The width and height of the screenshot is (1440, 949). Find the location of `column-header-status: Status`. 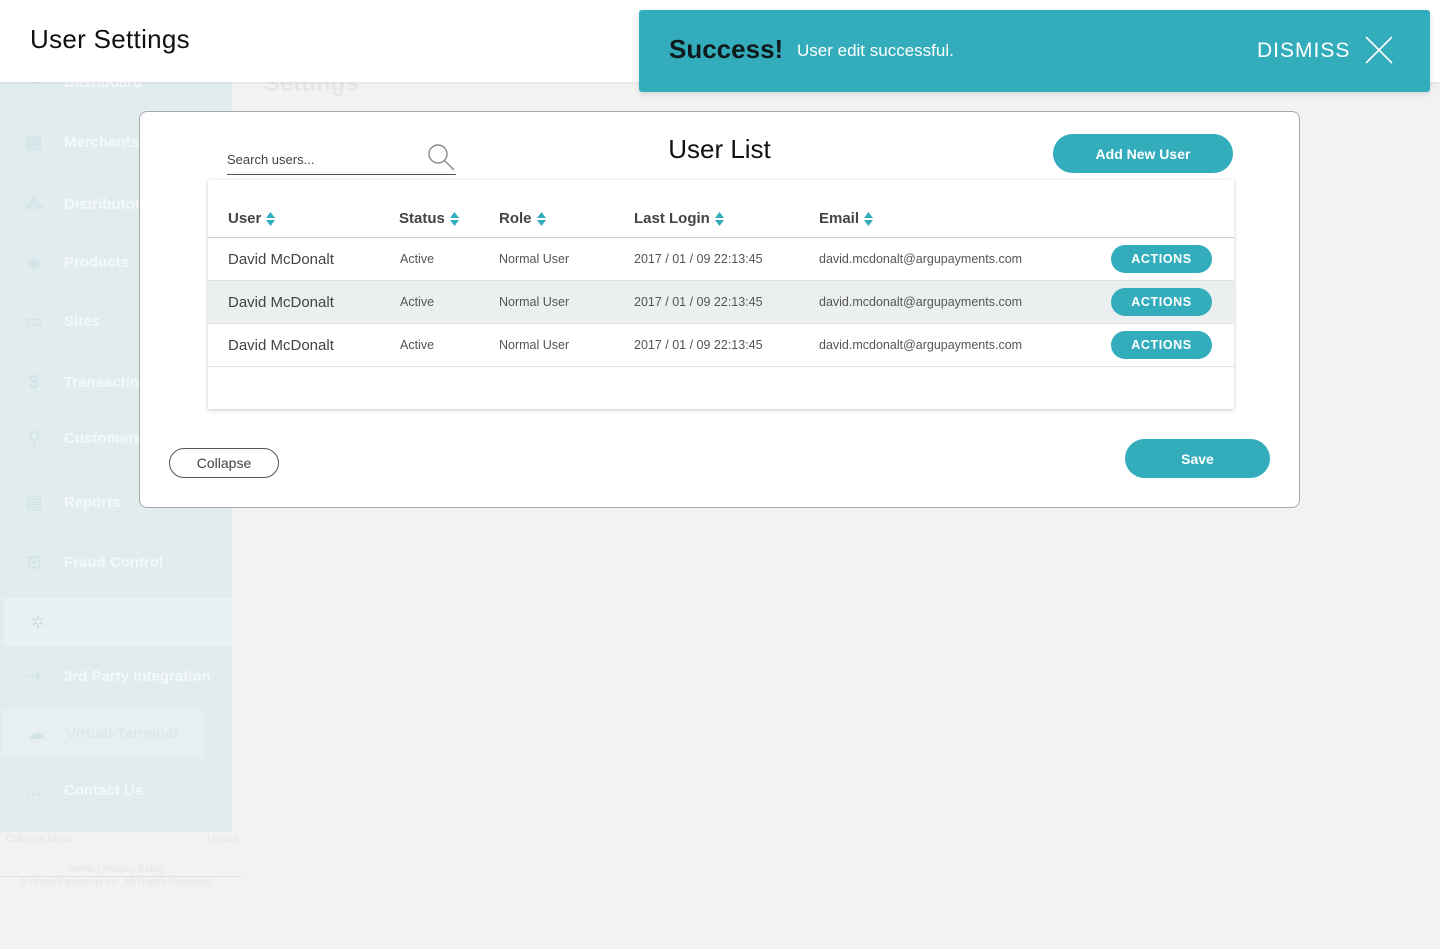

column-header-status: Status is located at coordinates (429, 218).